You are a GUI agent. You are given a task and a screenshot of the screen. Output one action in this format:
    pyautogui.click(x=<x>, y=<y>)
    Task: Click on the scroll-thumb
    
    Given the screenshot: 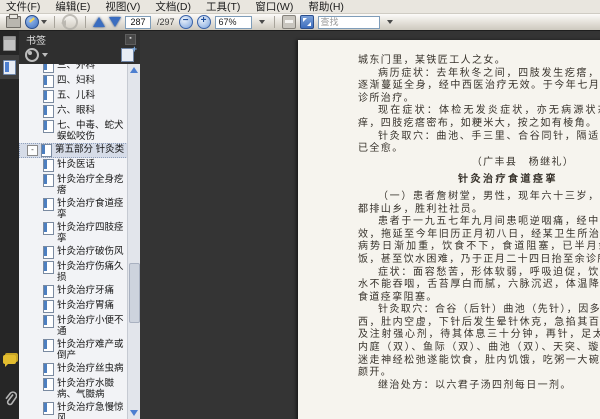 What is the action you would take?
    pyautogui.click(x=134, y=292)
    